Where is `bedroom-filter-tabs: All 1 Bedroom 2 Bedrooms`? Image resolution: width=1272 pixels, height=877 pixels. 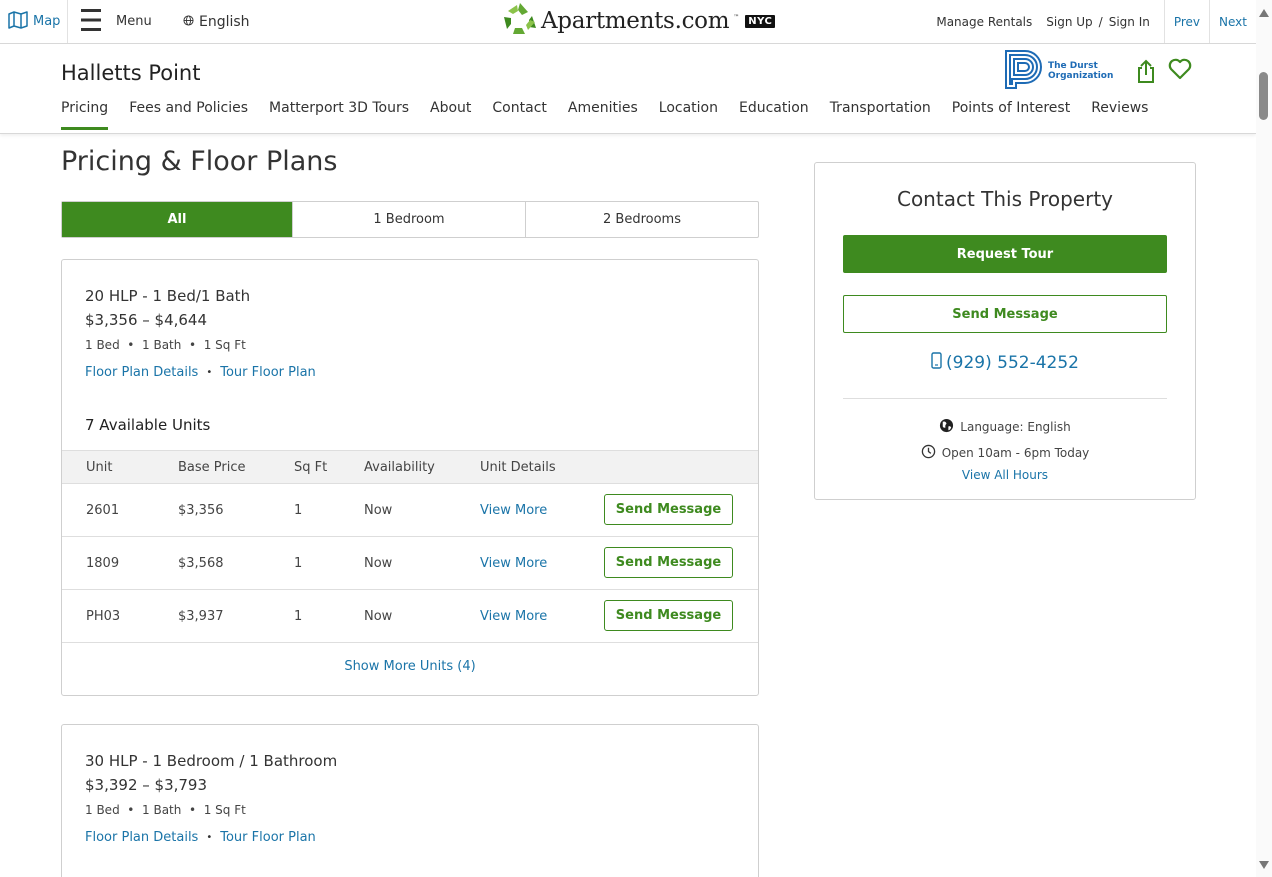
bedroom-filter-tabs: All 1 Bedroom 2 Bedrooms is located at coordinates (410, 219).